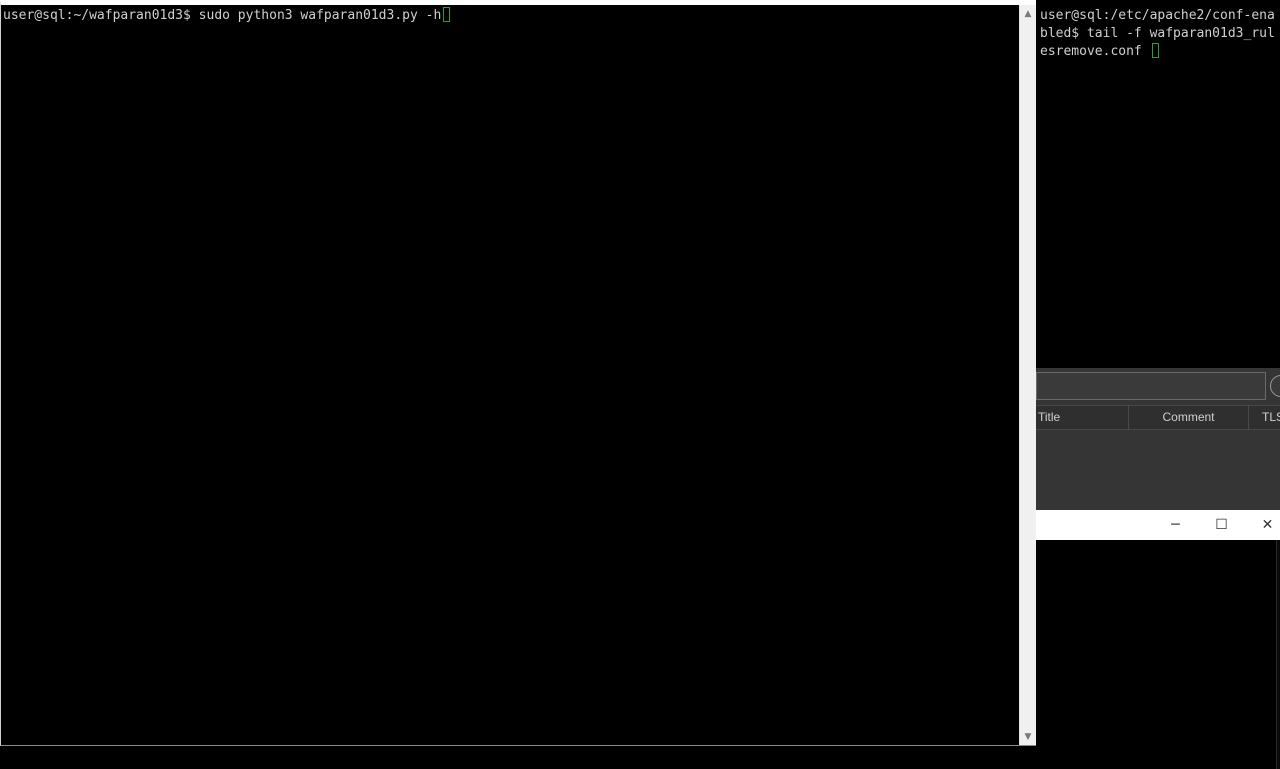 Image resolution: width=1280 pixels, height=769 pixels. I want to click on scroll-up-arrow-icon: ▲, so click(1028, 13).